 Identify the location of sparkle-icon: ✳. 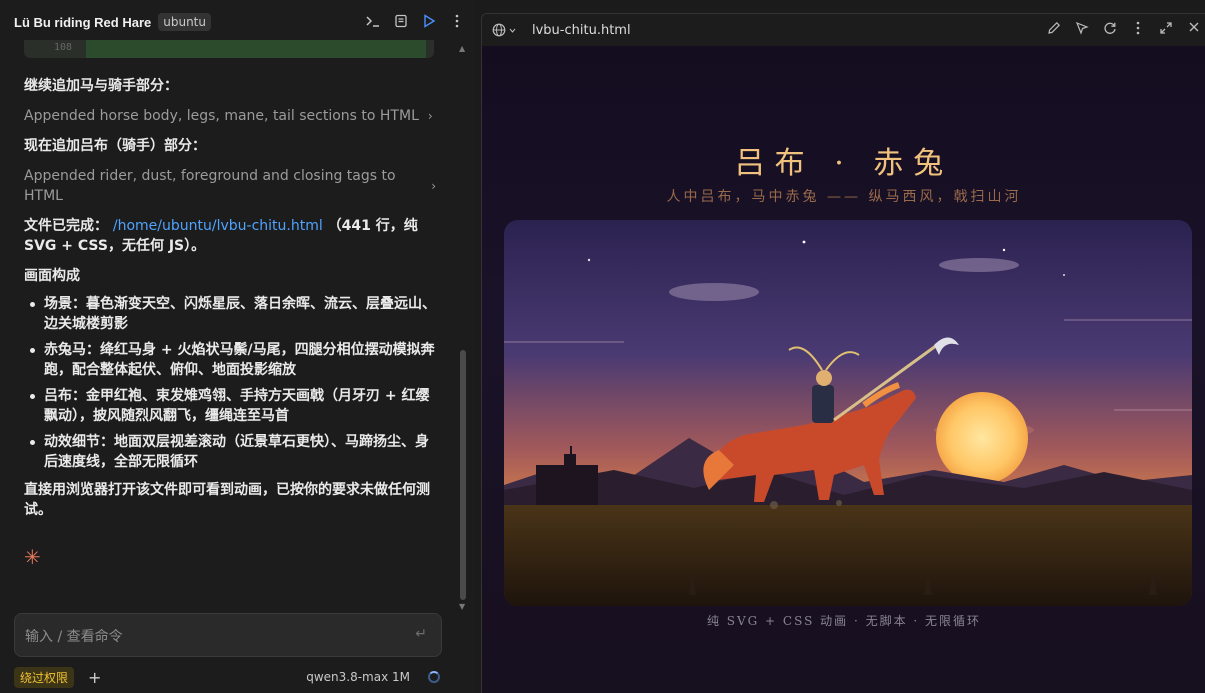
(32, 557).